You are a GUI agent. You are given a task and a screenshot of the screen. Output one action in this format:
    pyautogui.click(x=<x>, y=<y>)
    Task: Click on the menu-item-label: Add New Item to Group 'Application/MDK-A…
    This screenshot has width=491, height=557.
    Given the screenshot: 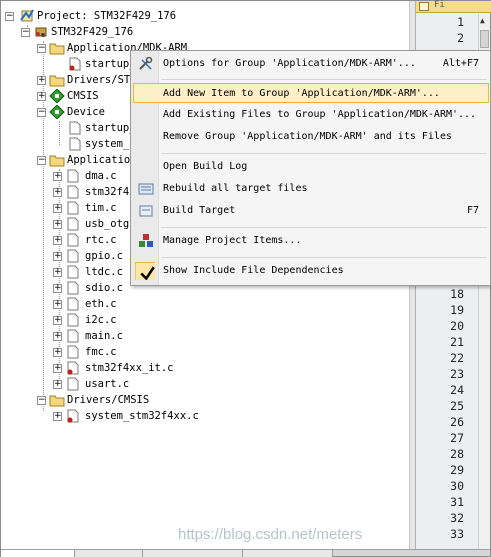 What is the action you would take?
    pyautogui.click(x=301, y=93)
    